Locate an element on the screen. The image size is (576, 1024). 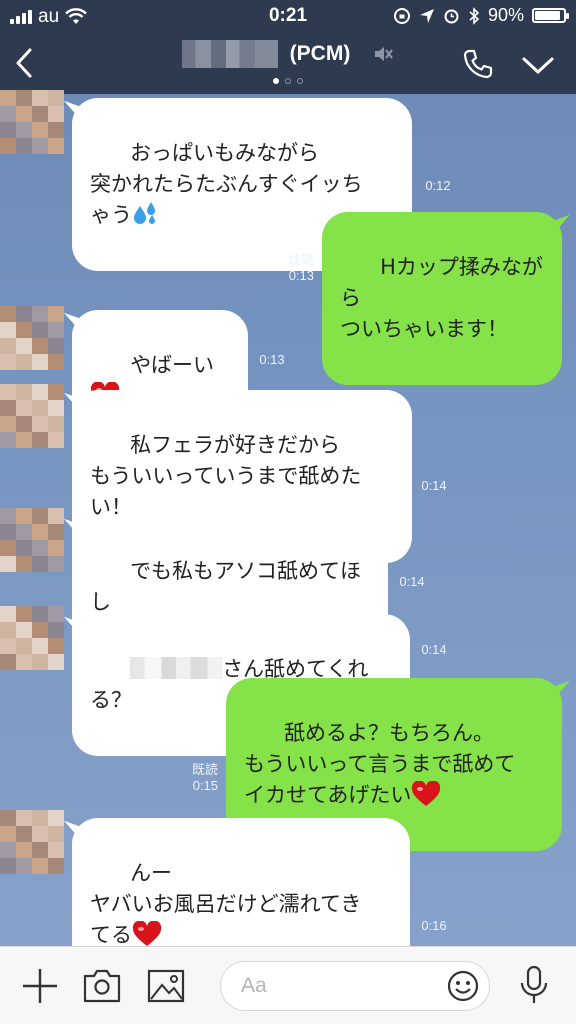
phone-icon is located at coordinates (478, 64).